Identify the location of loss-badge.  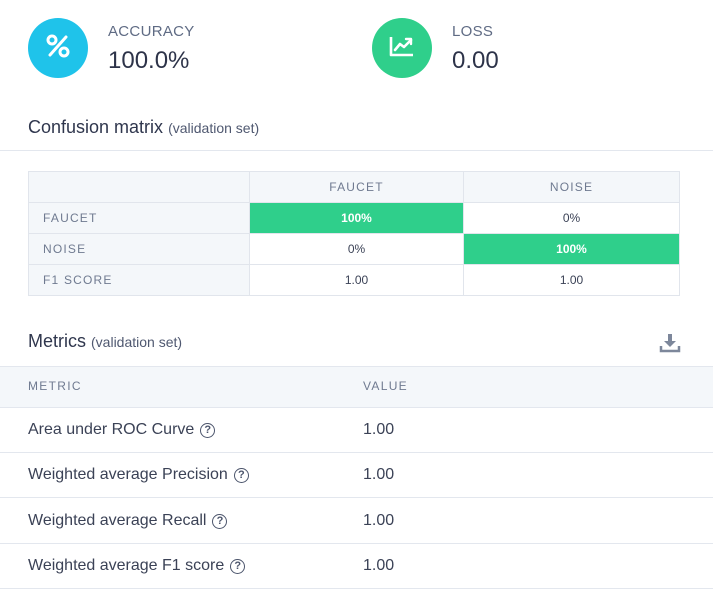
(402, 48).